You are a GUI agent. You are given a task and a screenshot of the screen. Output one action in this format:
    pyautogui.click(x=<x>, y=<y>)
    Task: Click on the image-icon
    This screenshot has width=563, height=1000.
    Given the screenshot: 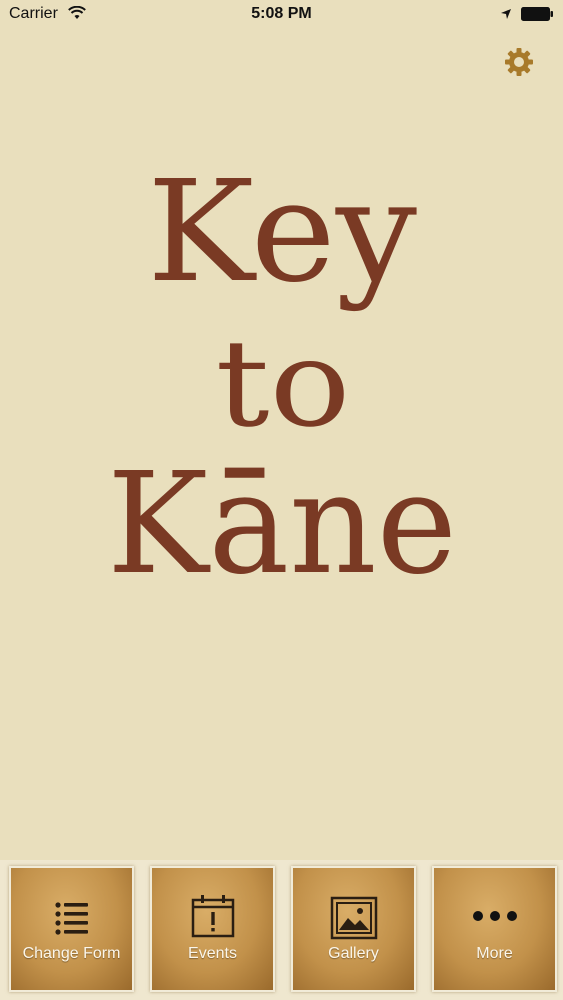 What is the action you would take?
    pyautogui.click(x=353, y=918)
    